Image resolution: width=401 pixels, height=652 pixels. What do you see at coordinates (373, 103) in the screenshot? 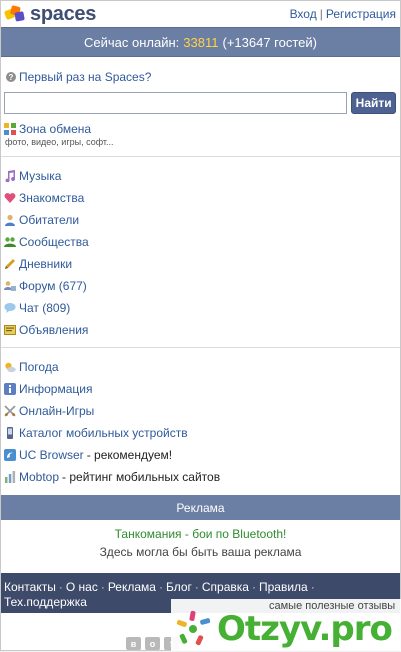
I see `search-button: Найти` at bounding box center [373, 103].